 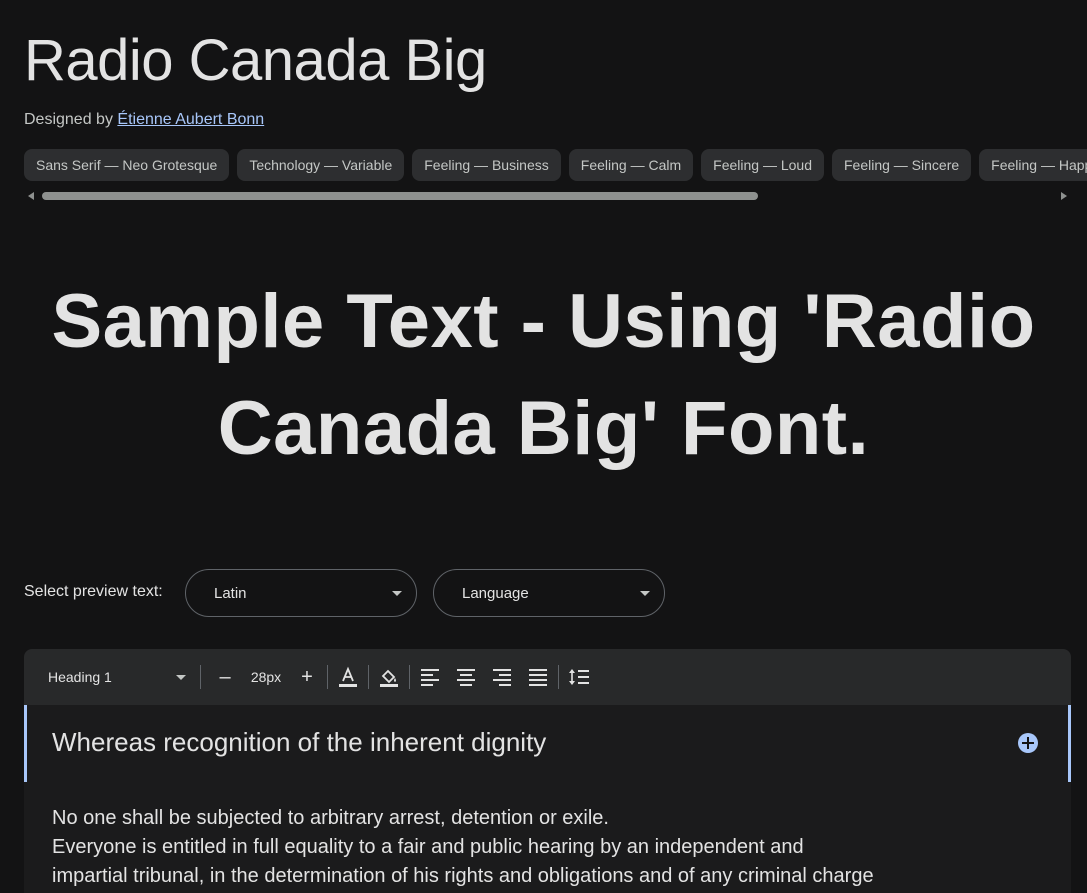 I want to click on tag-scrollbar, so click(x=547, y=196).